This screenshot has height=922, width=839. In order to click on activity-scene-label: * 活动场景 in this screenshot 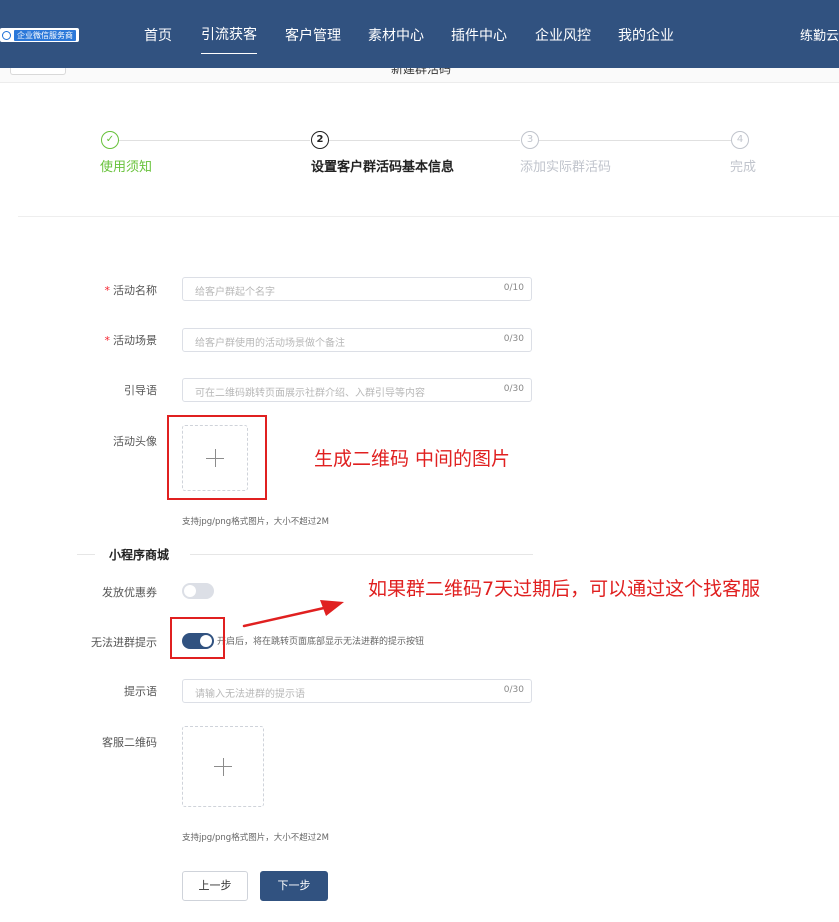, I will do `click(131, 340)`.